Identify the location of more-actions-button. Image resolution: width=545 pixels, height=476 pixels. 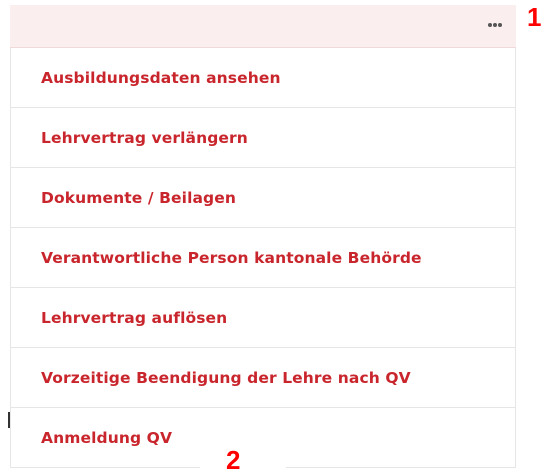
(495, 25).